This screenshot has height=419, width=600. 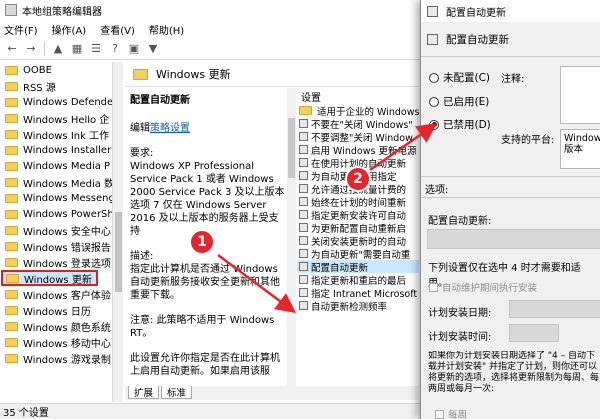 I want to click on tree-item-windows-update: Windows 更新, so click(x=49, y=278).